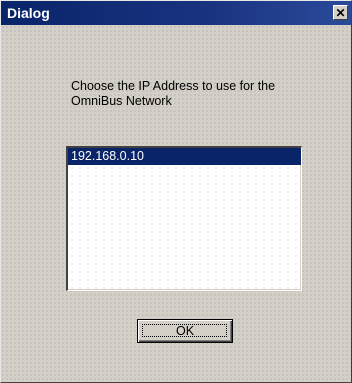 The image size is (352, 383). I want to click on prompt-line-1: Choose the IP Address to use for the, so click(173, 86).